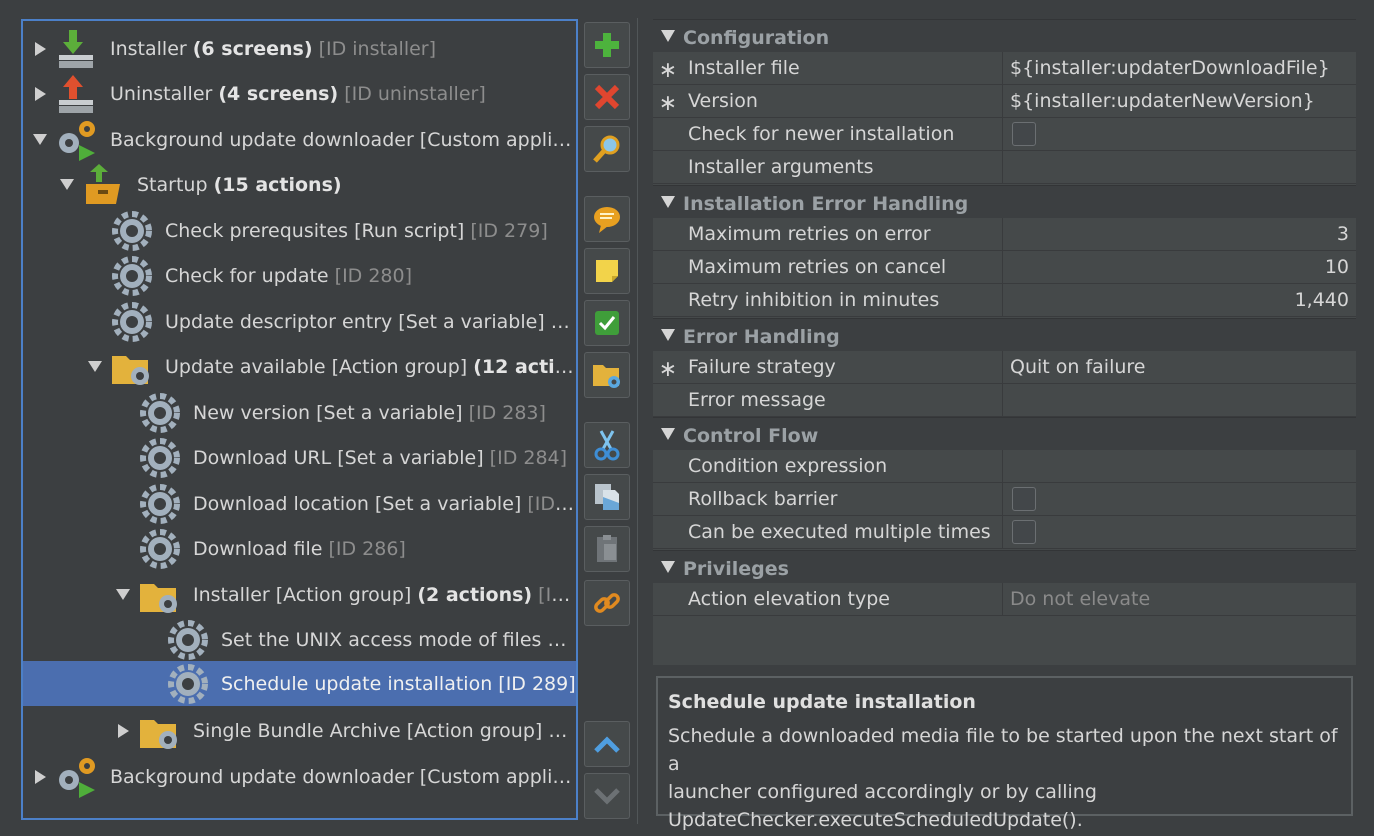 The width and height of the screenshot is (1374, 836). Describe the element at coordinates (1004, 499) in the screenshot. I see `prop-rollback-barrier: Rollback barrier` at that location.